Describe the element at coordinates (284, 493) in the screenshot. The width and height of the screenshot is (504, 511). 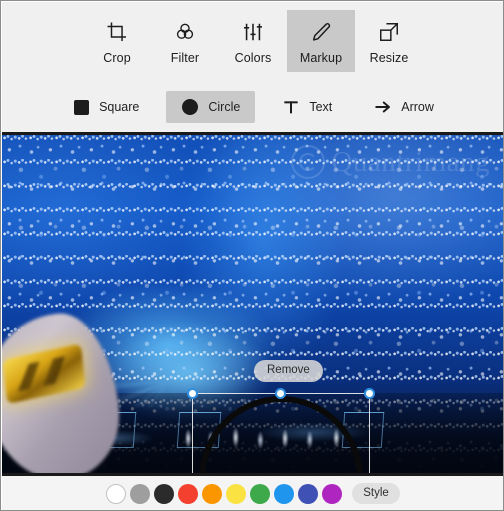
I see `color-swatch-blue` at that location.